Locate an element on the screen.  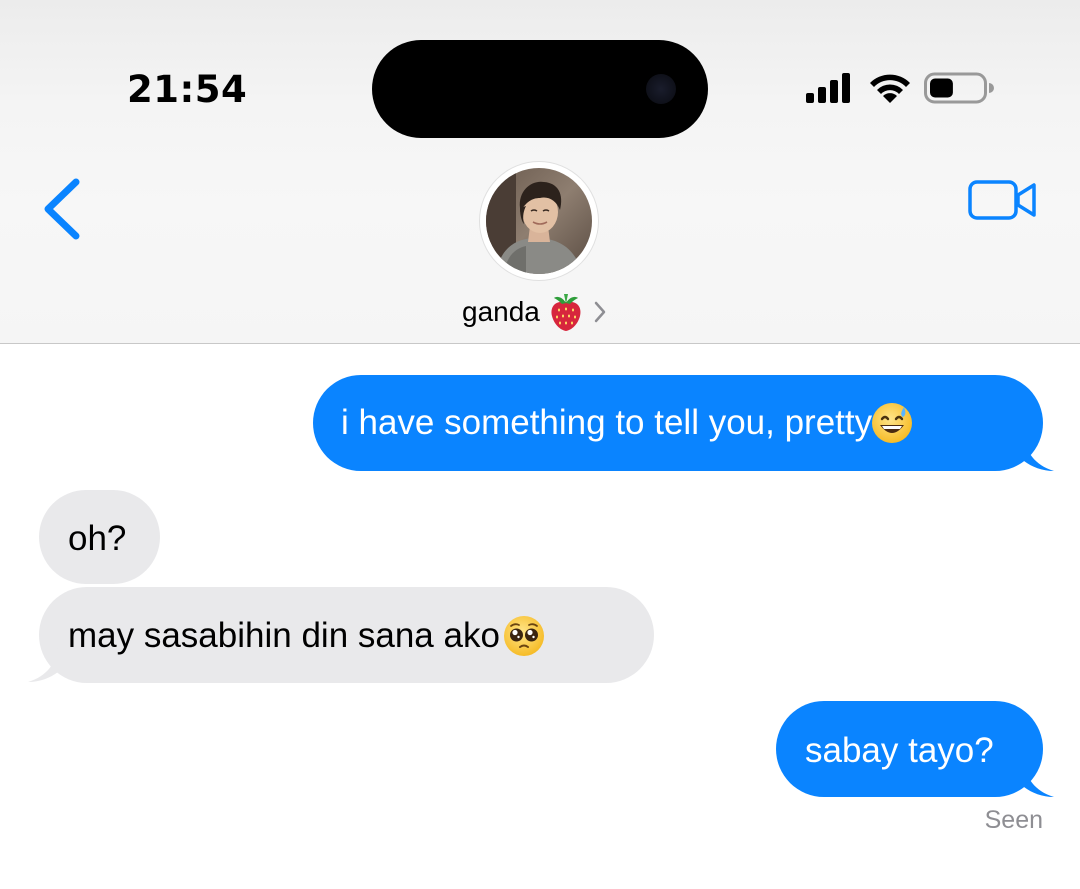
strawberry-icon is located at coordinates (566, 312).